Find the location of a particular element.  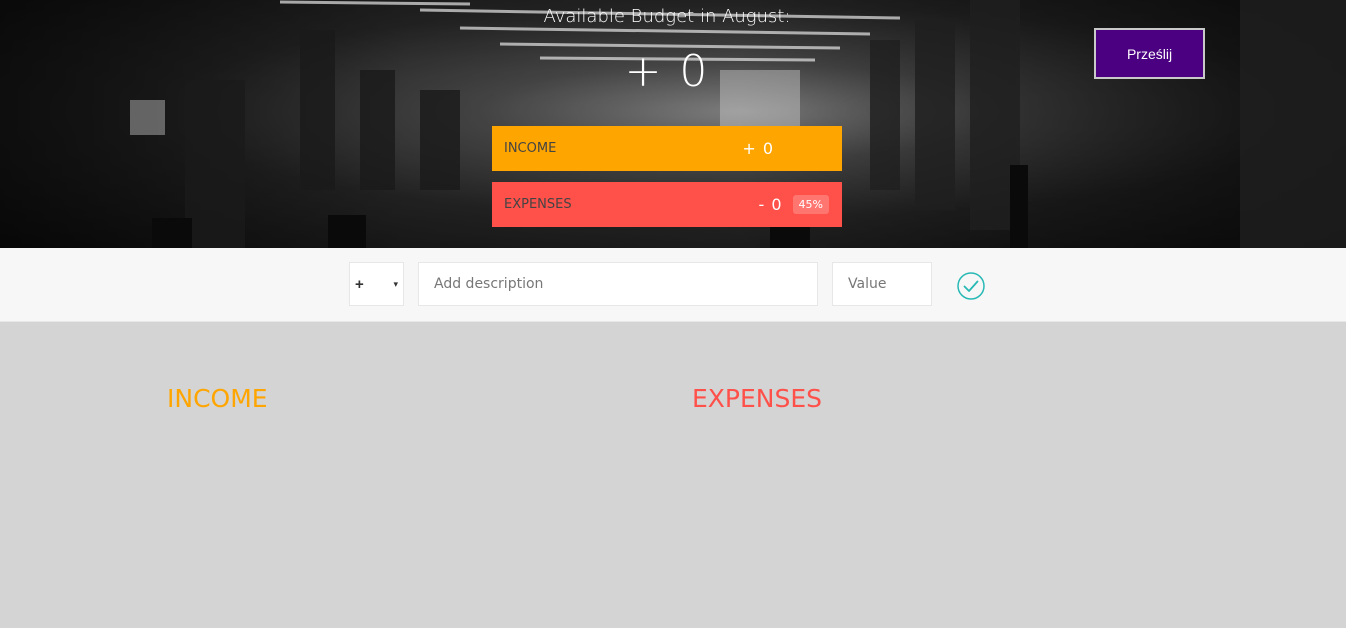

type-select: + ▾ is located at coordinates (376, 284).